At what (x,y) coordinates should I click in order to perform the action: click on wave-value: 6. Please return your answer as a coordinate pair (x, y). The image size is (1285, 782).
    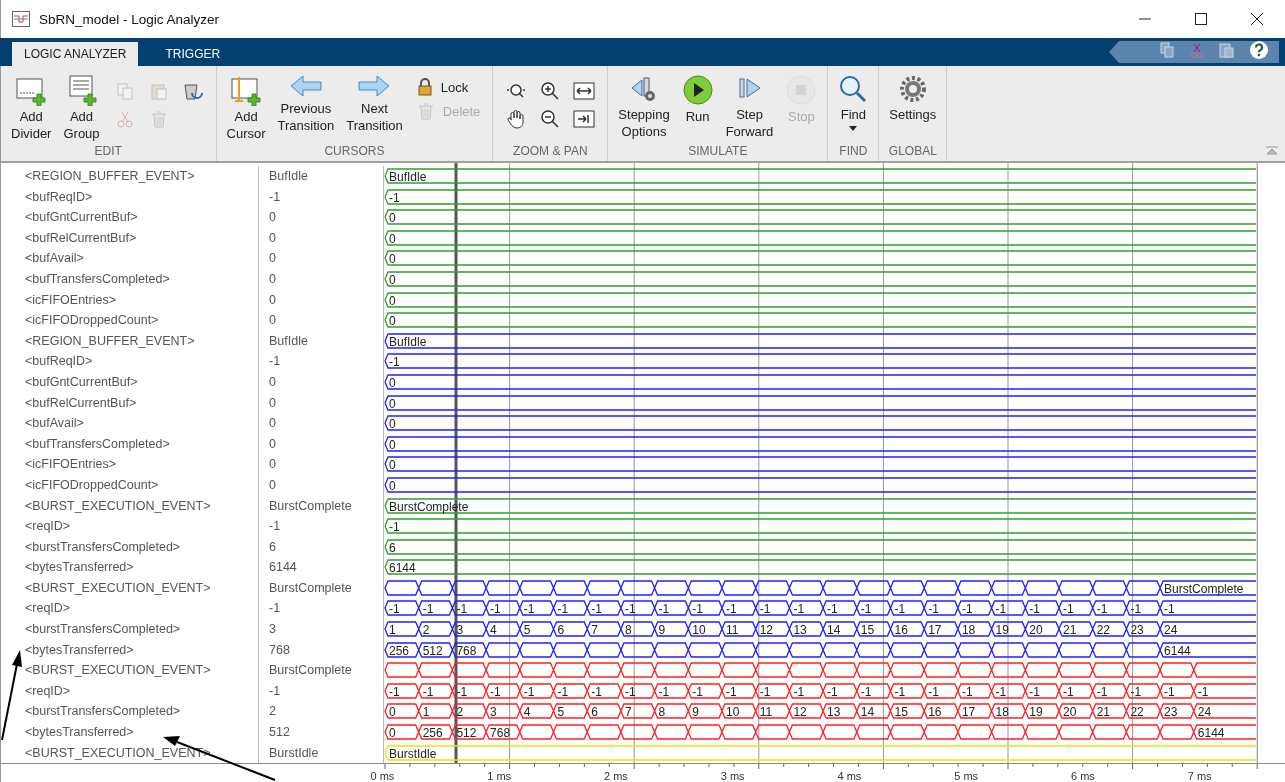
    Looking at the image, I should click on (561, 629).